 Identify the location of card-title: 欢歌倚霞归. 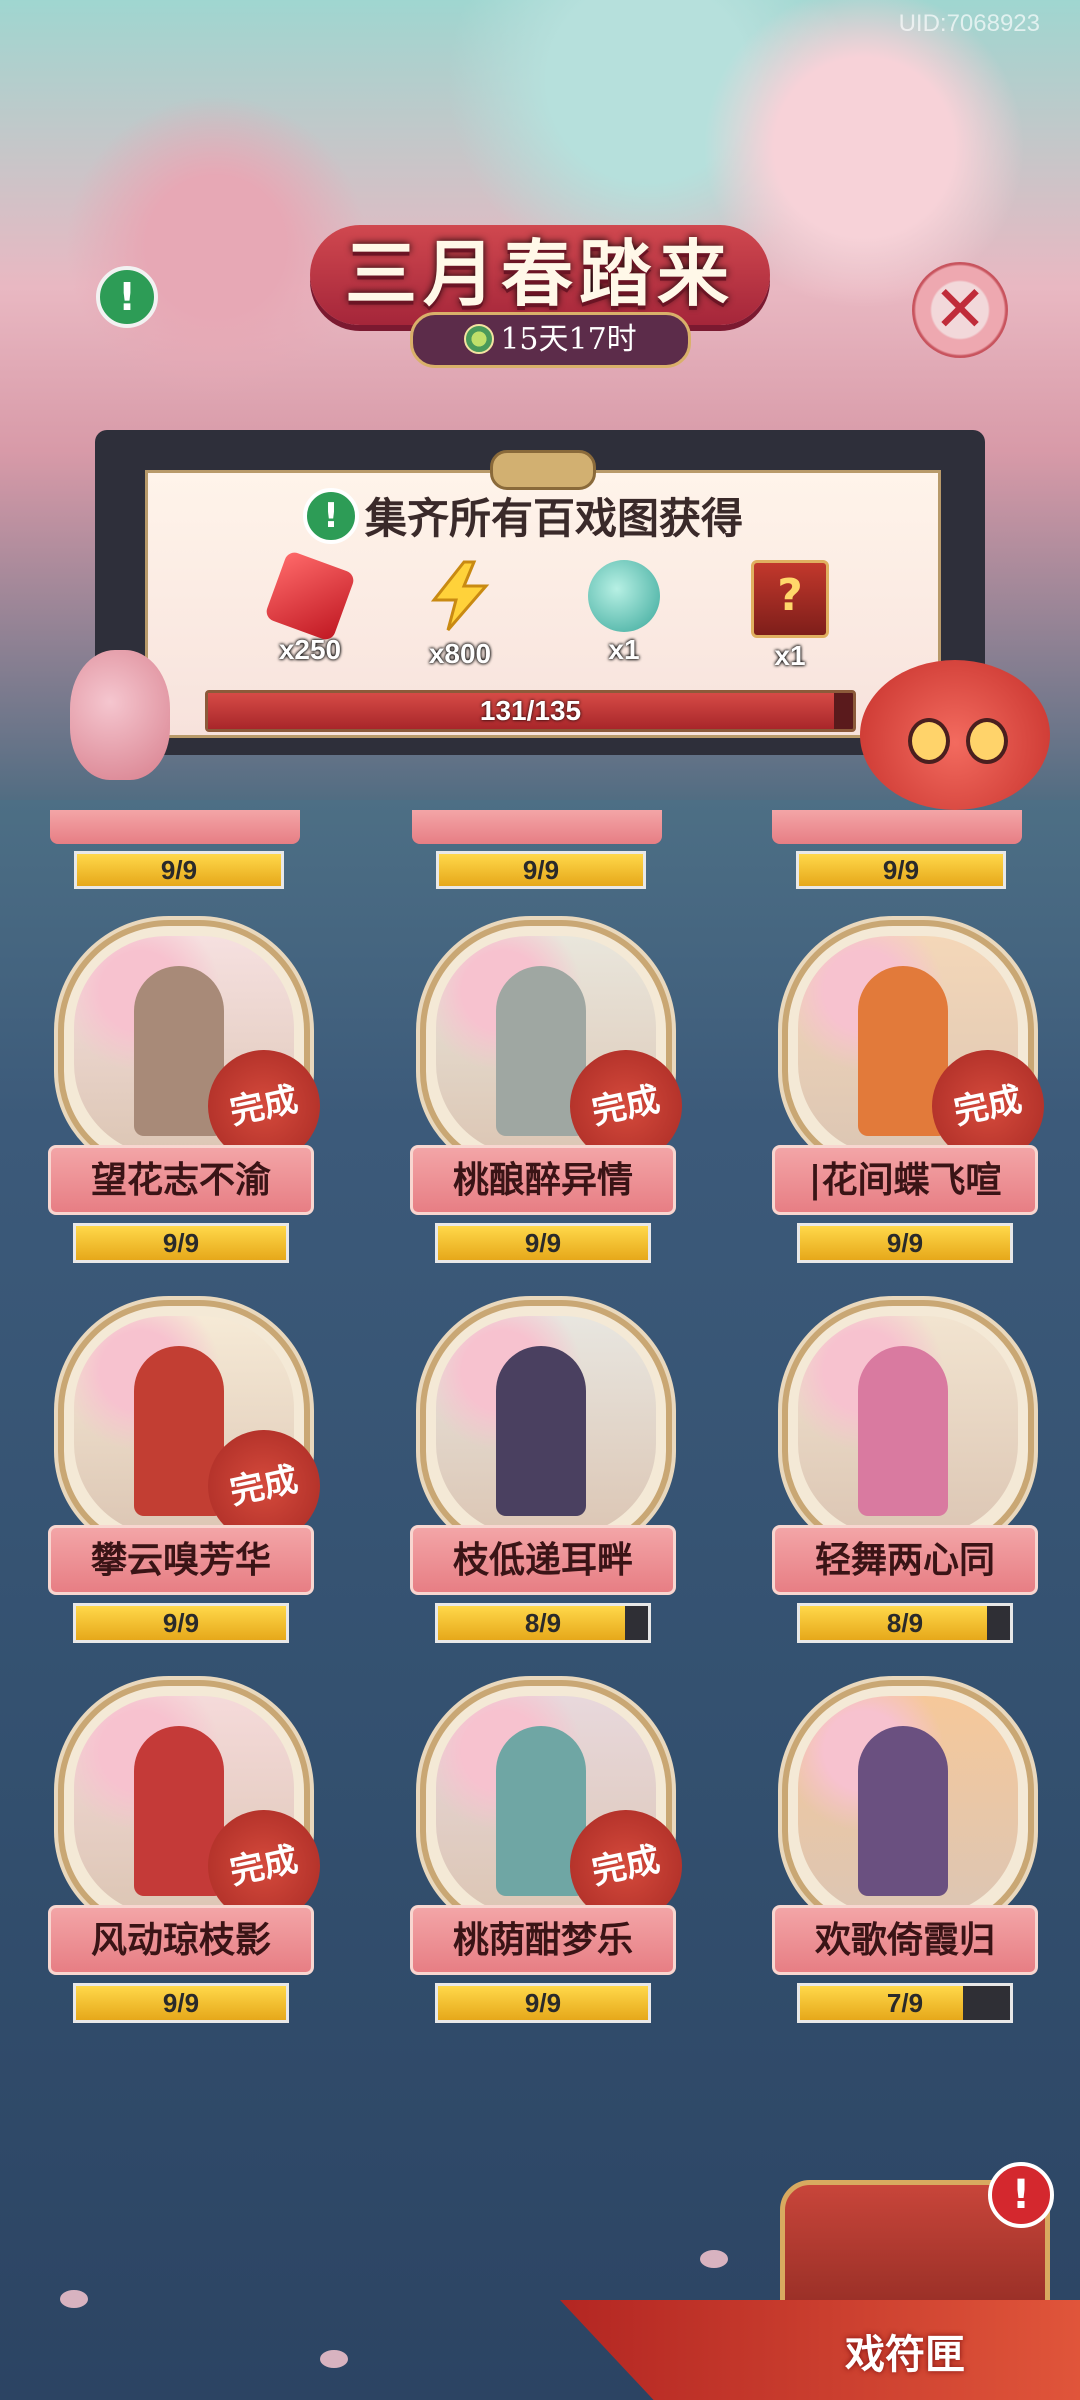
(905, 1940).